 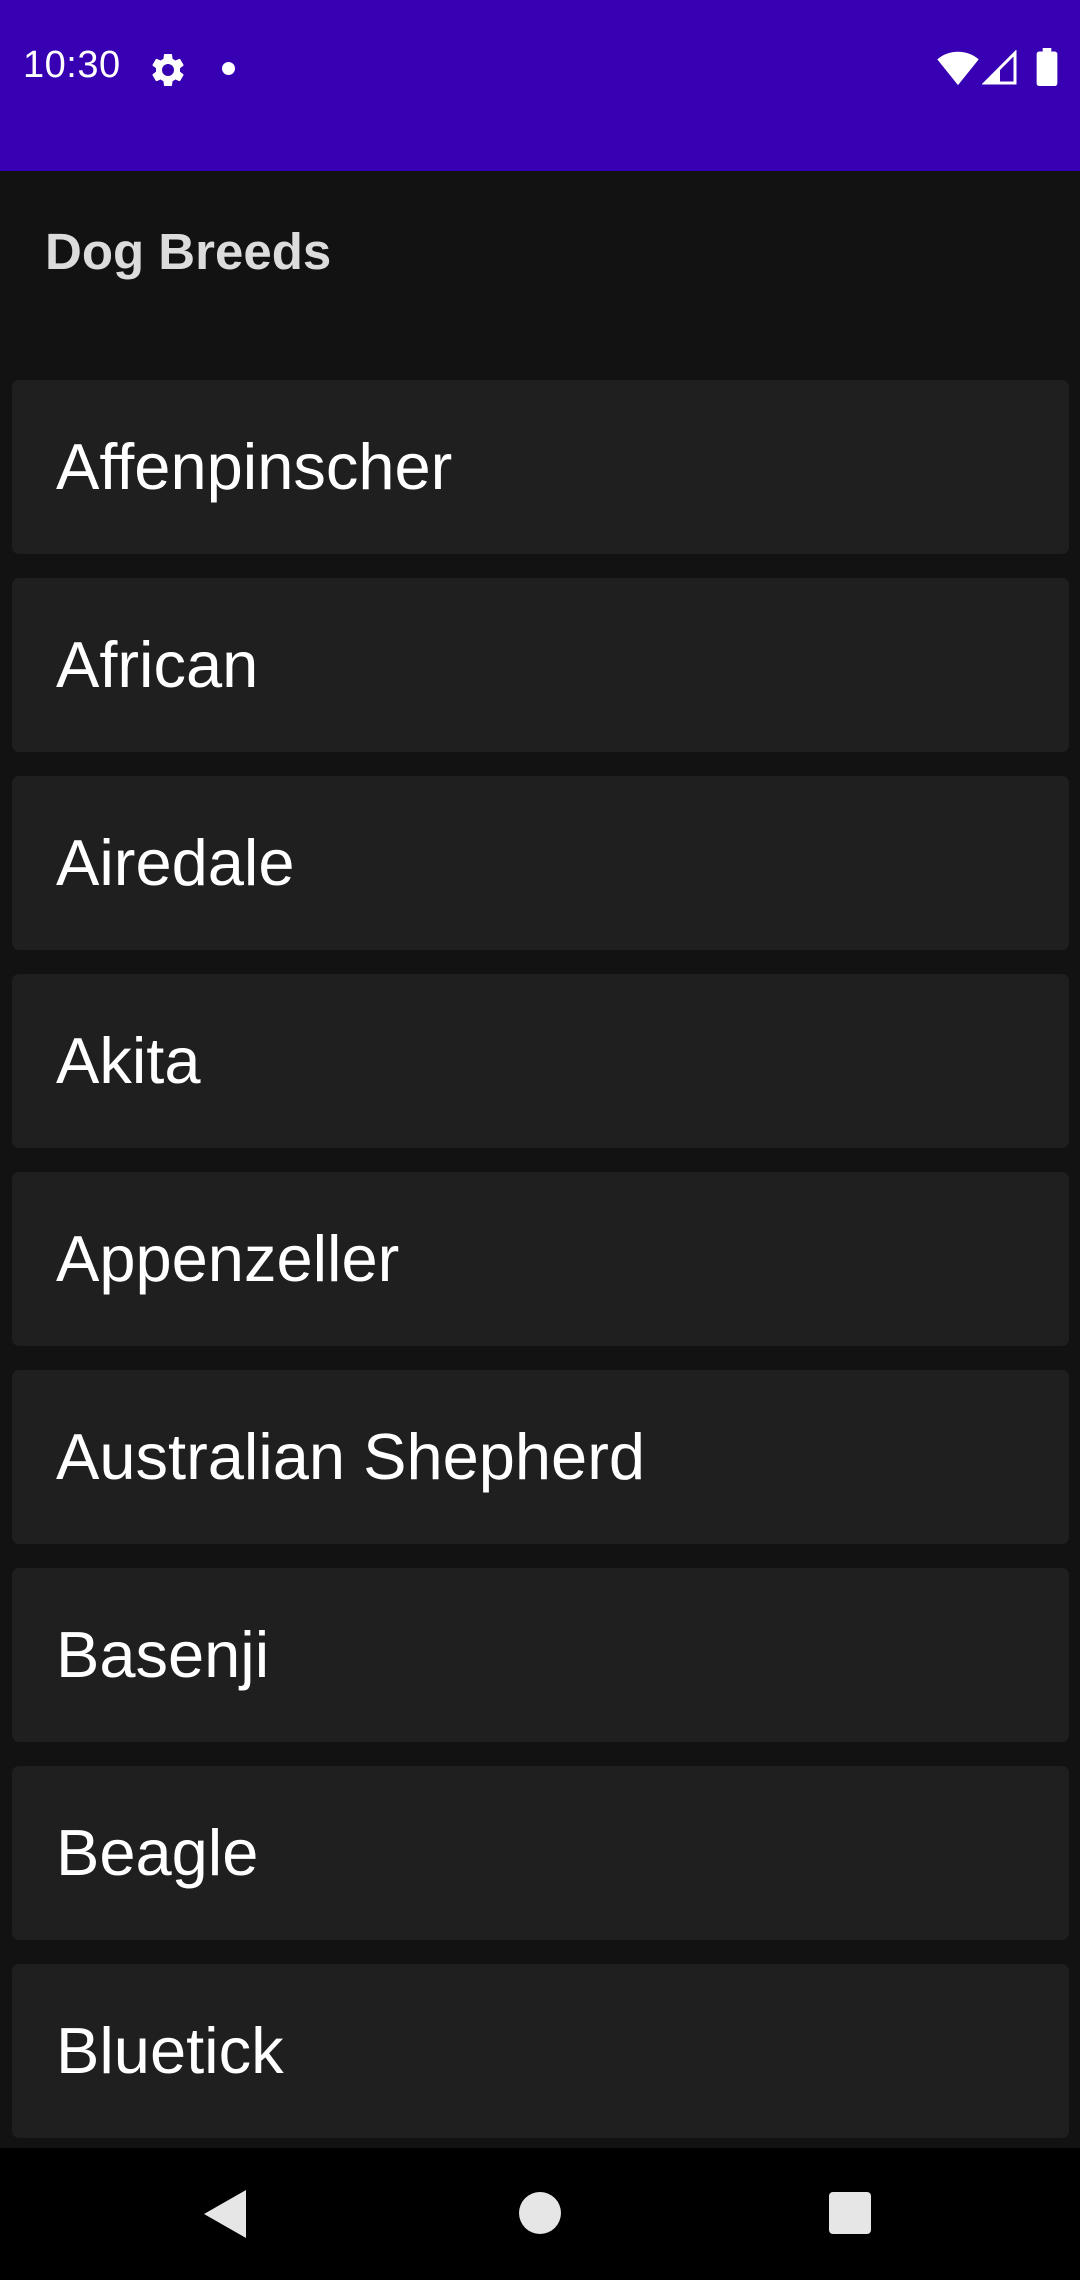 What do you see at coordinates (157, 1852) in the screenshot?
I see `list-item-label: Beagle` at bounding box center [157, 1852].